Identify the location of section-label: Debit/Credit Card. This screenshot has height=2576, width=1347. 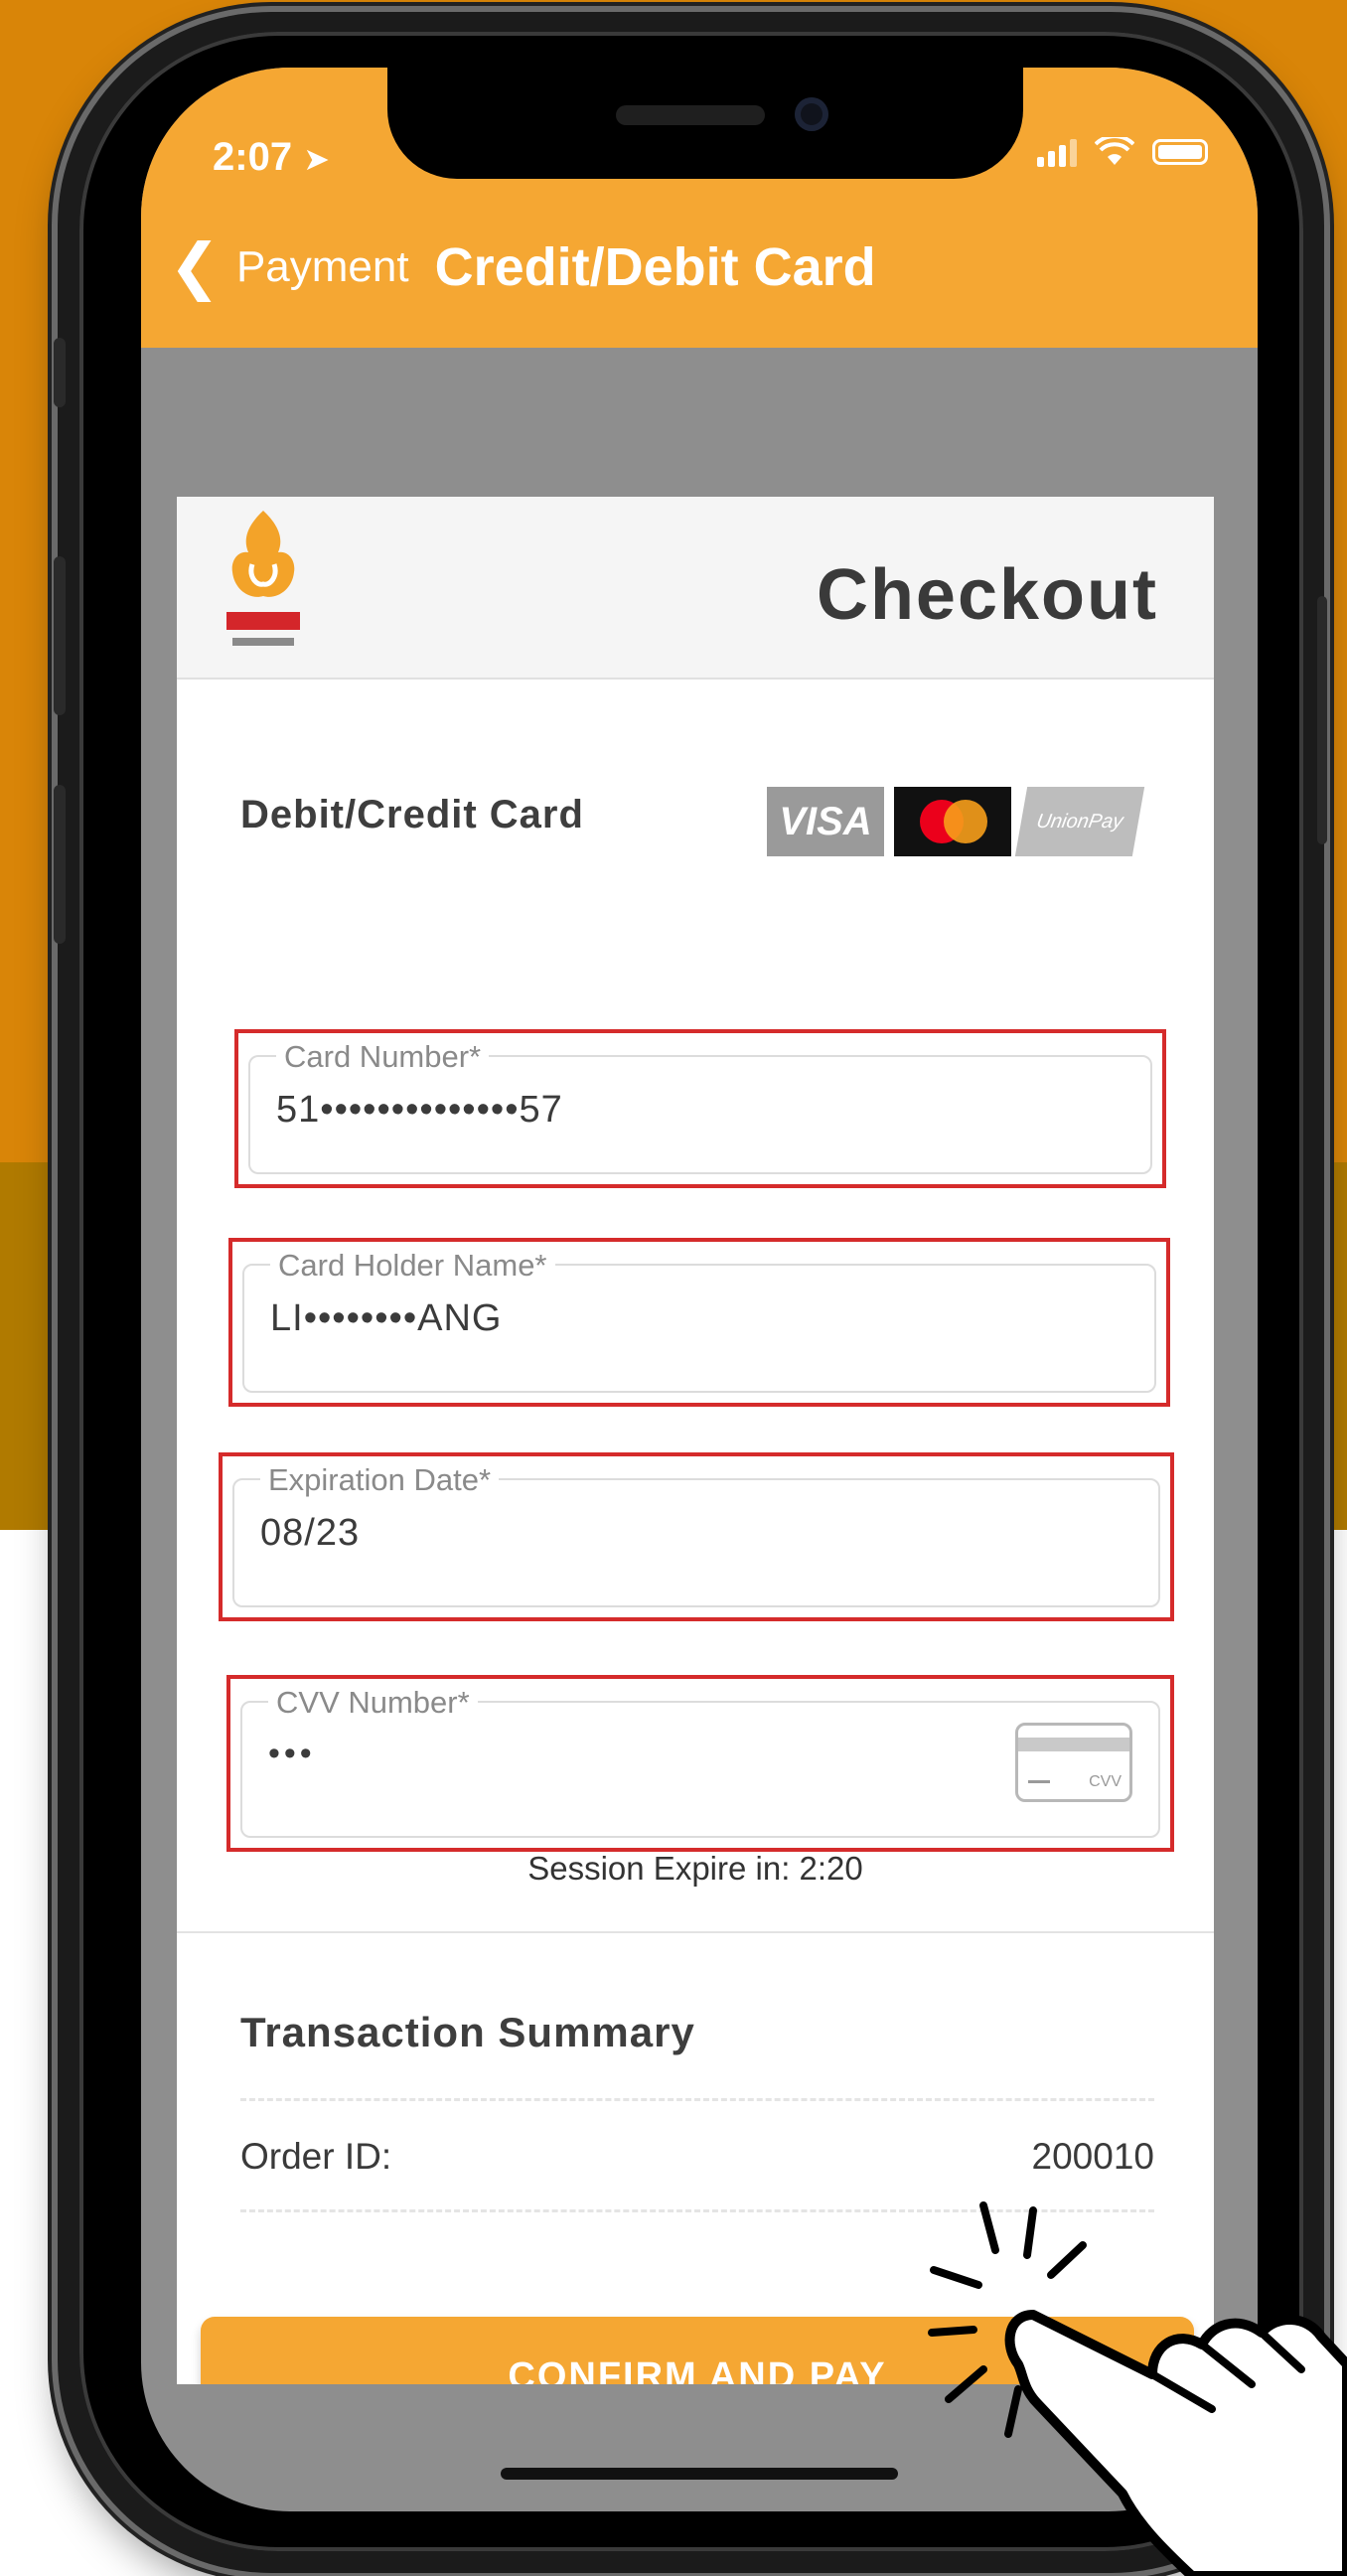
(412, 814).